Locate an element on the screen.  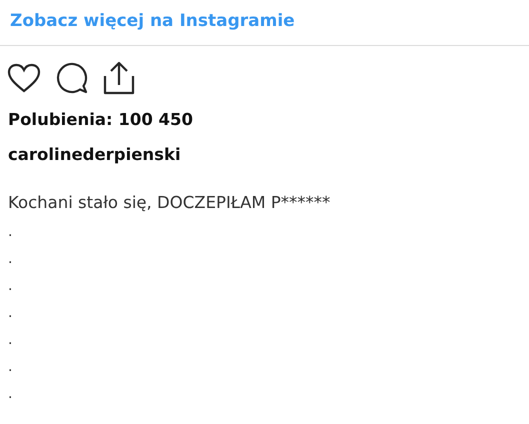
comment-icon is located at coordinates (72, 78).